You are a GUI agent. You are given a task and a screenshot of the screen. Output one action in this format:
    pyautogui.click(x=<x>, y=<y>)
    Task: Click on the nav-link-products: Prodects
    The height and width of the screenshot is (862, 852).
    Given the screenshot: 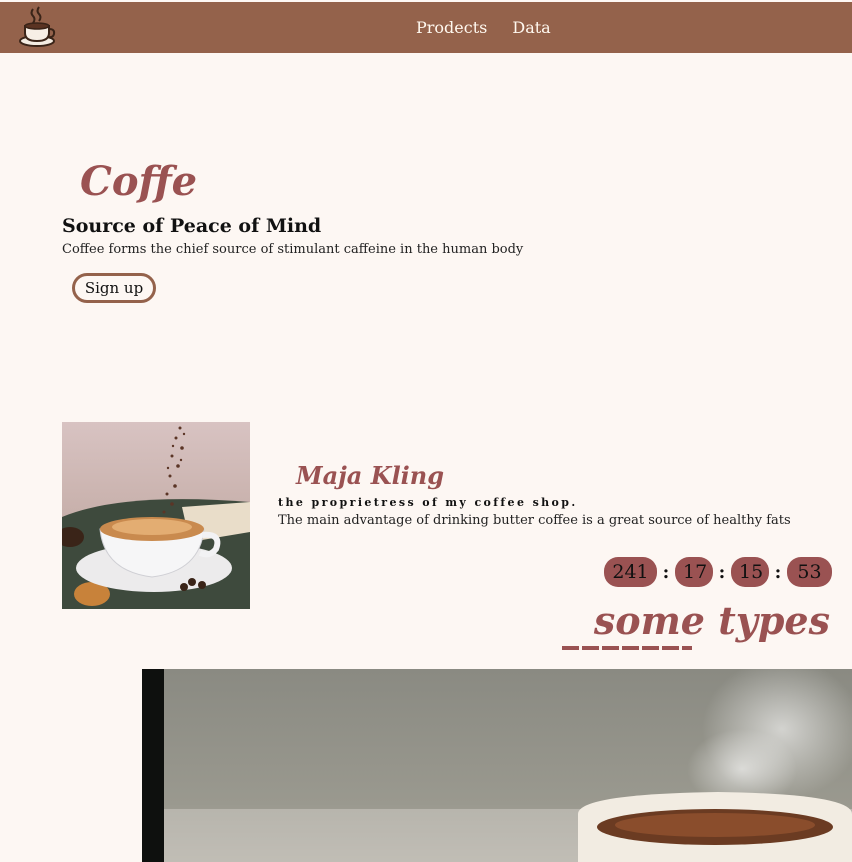 What is the action you would take?
    pyautogui.click(x=451, y=27)
    